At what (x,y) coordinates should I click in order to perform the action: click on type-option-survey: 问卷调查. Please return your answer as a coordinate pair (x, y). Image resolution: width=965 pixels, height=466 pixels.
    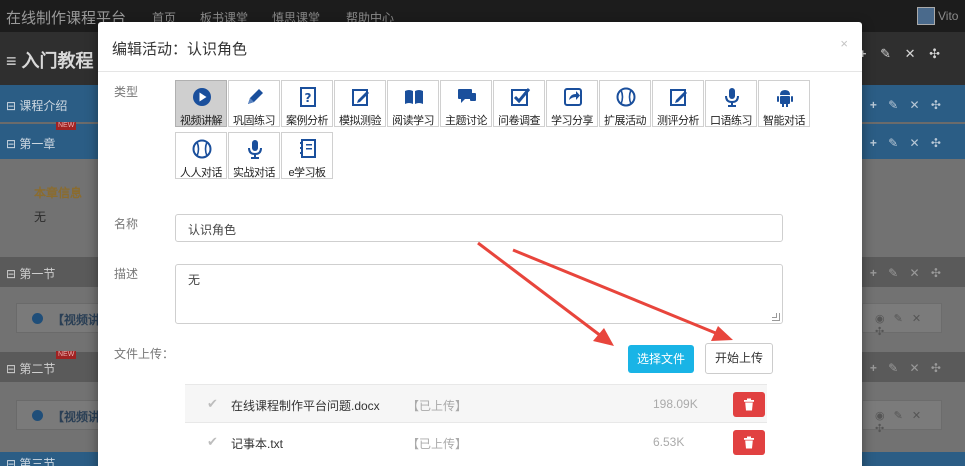
    Looking at the image, I should click on (519, 103).